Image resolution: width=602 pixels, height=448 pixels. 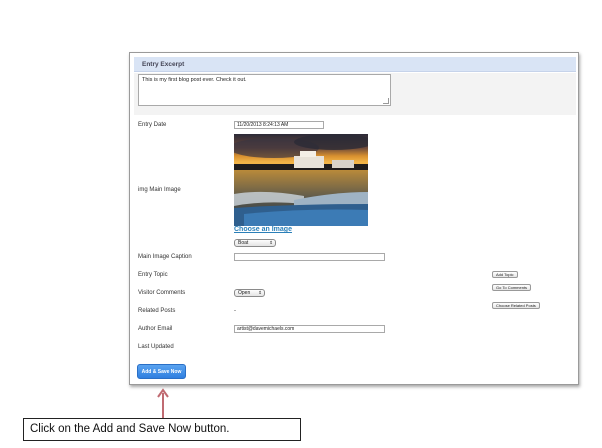 I want to click on entry-topic-label: Entry Topic, so click(x=153, y=275).